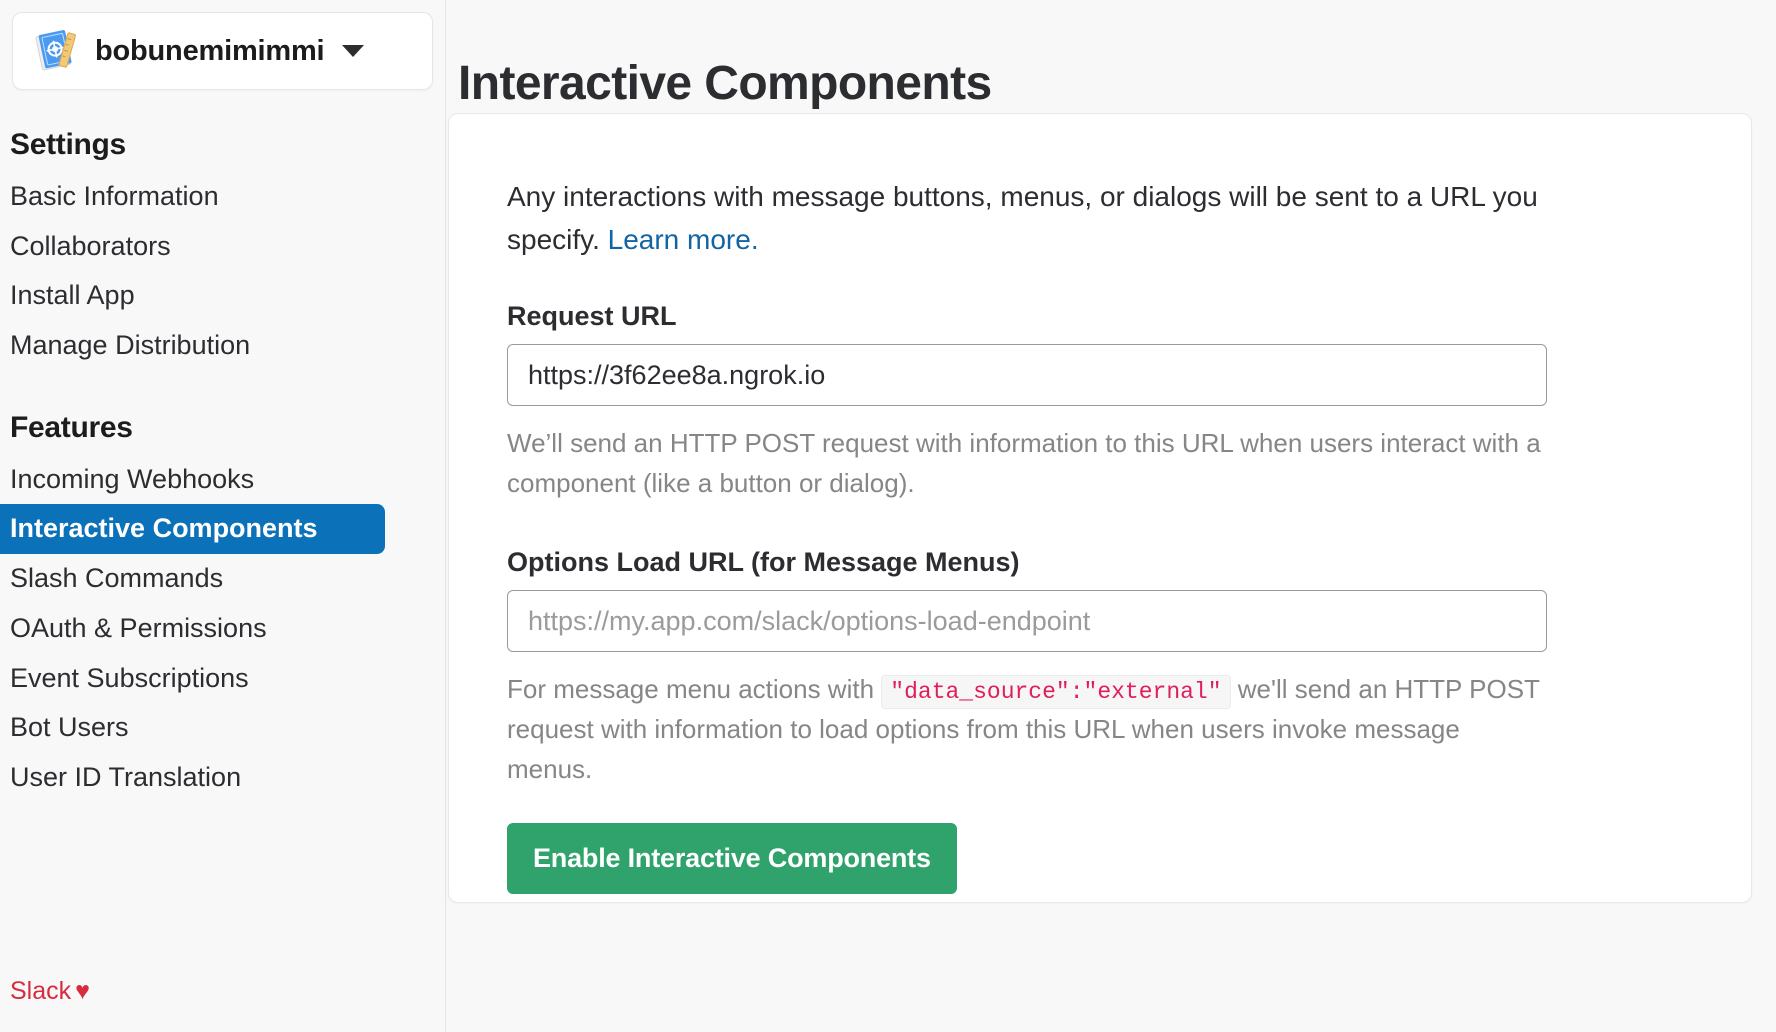 This screenshot has height=1032, width=1776. I want to click on sidebar-item-slash-commands: Slash Commands, so click(192, 579).